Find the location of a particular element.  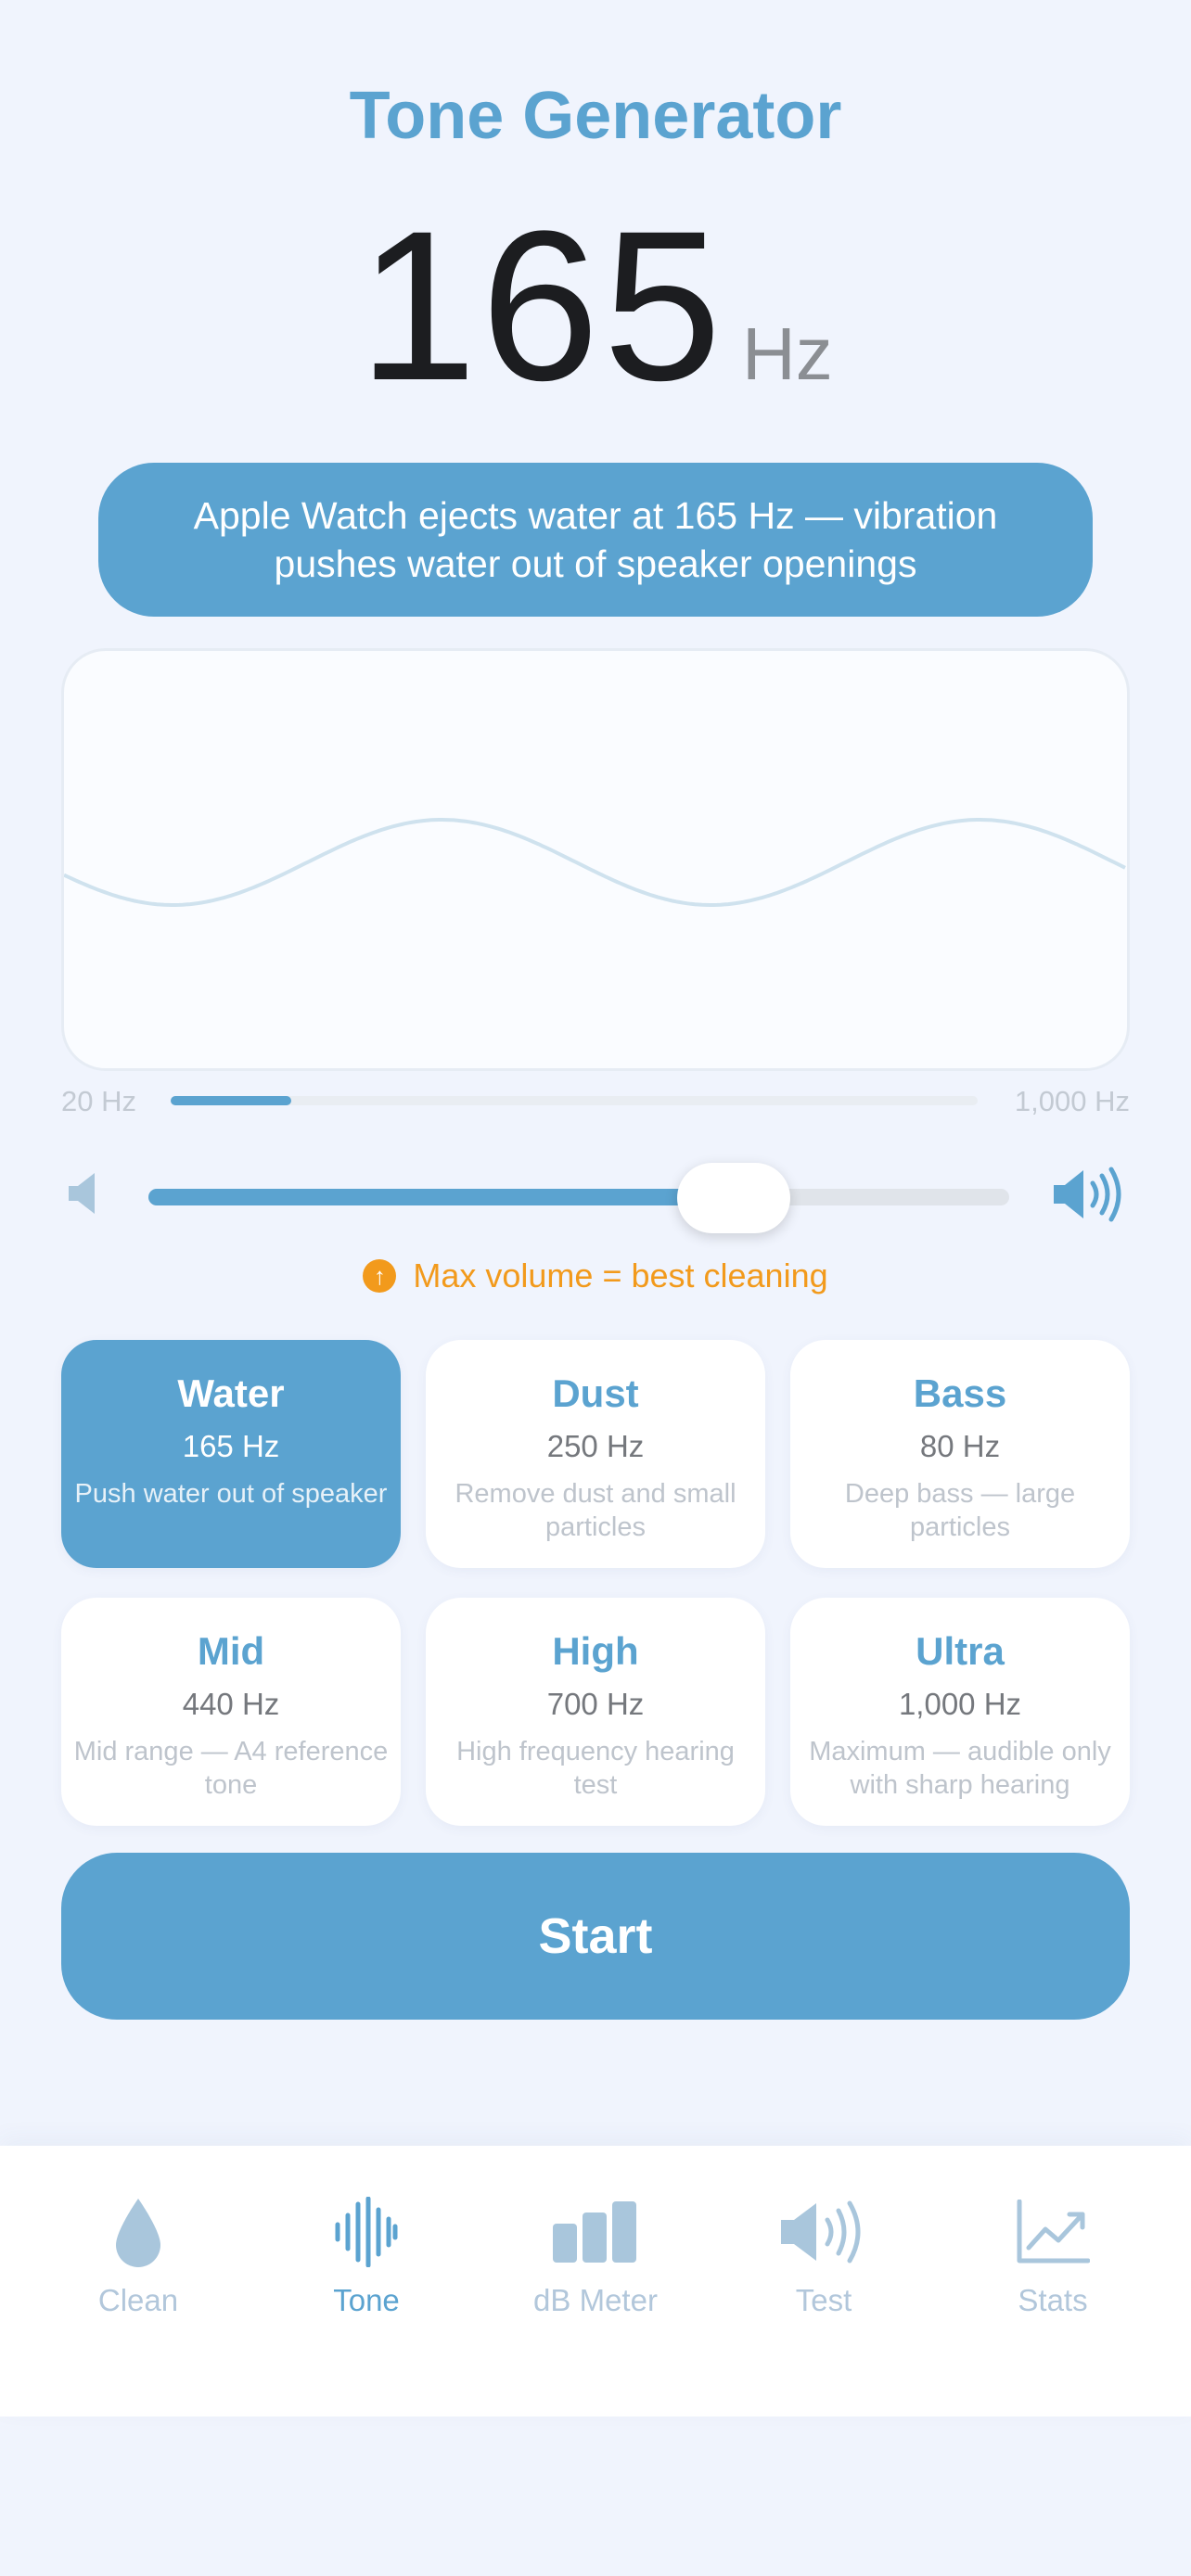

frequency-value: 165 is located at coordinates (541, 306).